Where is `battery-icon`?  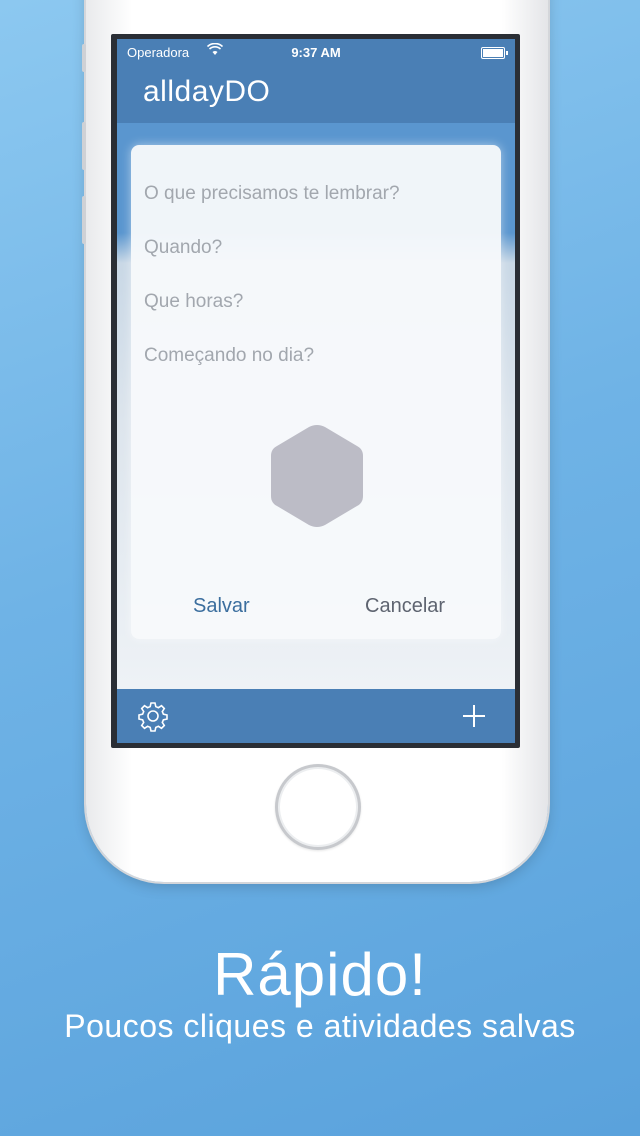
battery-icon is located at coordinates (494, 53).